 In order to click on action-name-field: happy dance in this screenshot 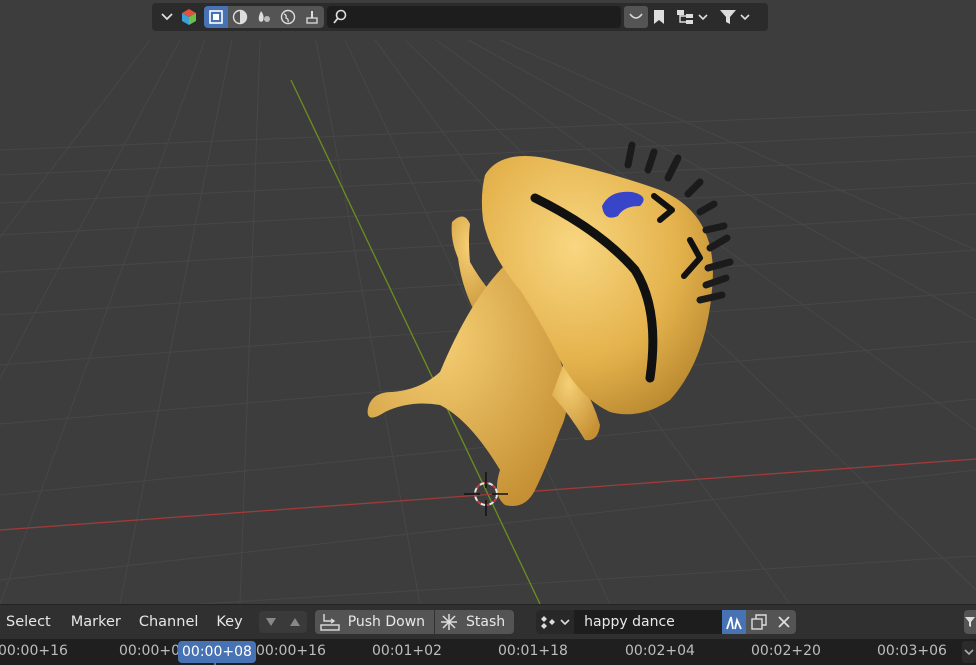, I will do `click(648, 622)`.